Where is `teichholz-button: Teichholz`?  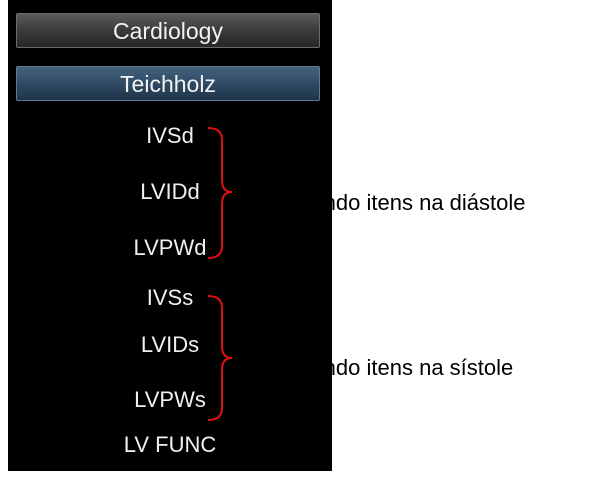
teichholz-button: Teichholz is located at coordinates (168, 83).